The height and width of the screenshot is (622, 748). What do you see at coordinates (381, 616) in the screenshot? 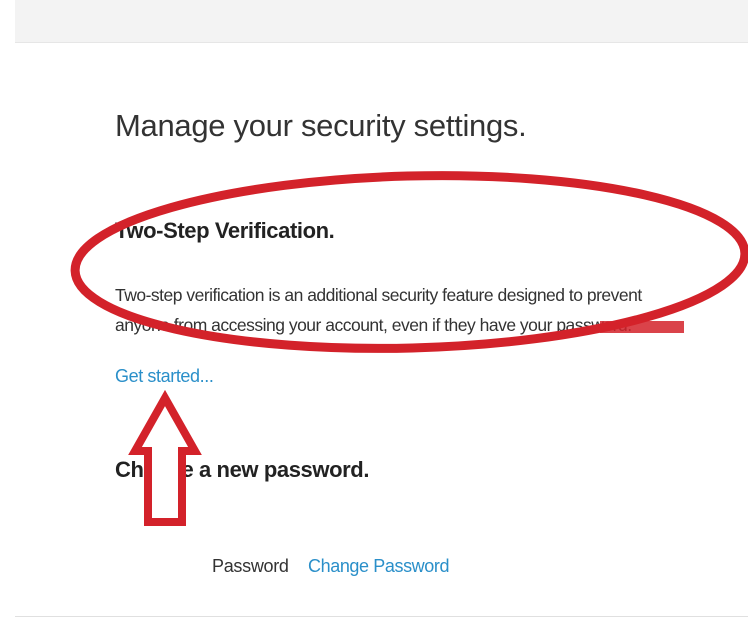
I see `bottom-divider` at bounding box center [381, 616].